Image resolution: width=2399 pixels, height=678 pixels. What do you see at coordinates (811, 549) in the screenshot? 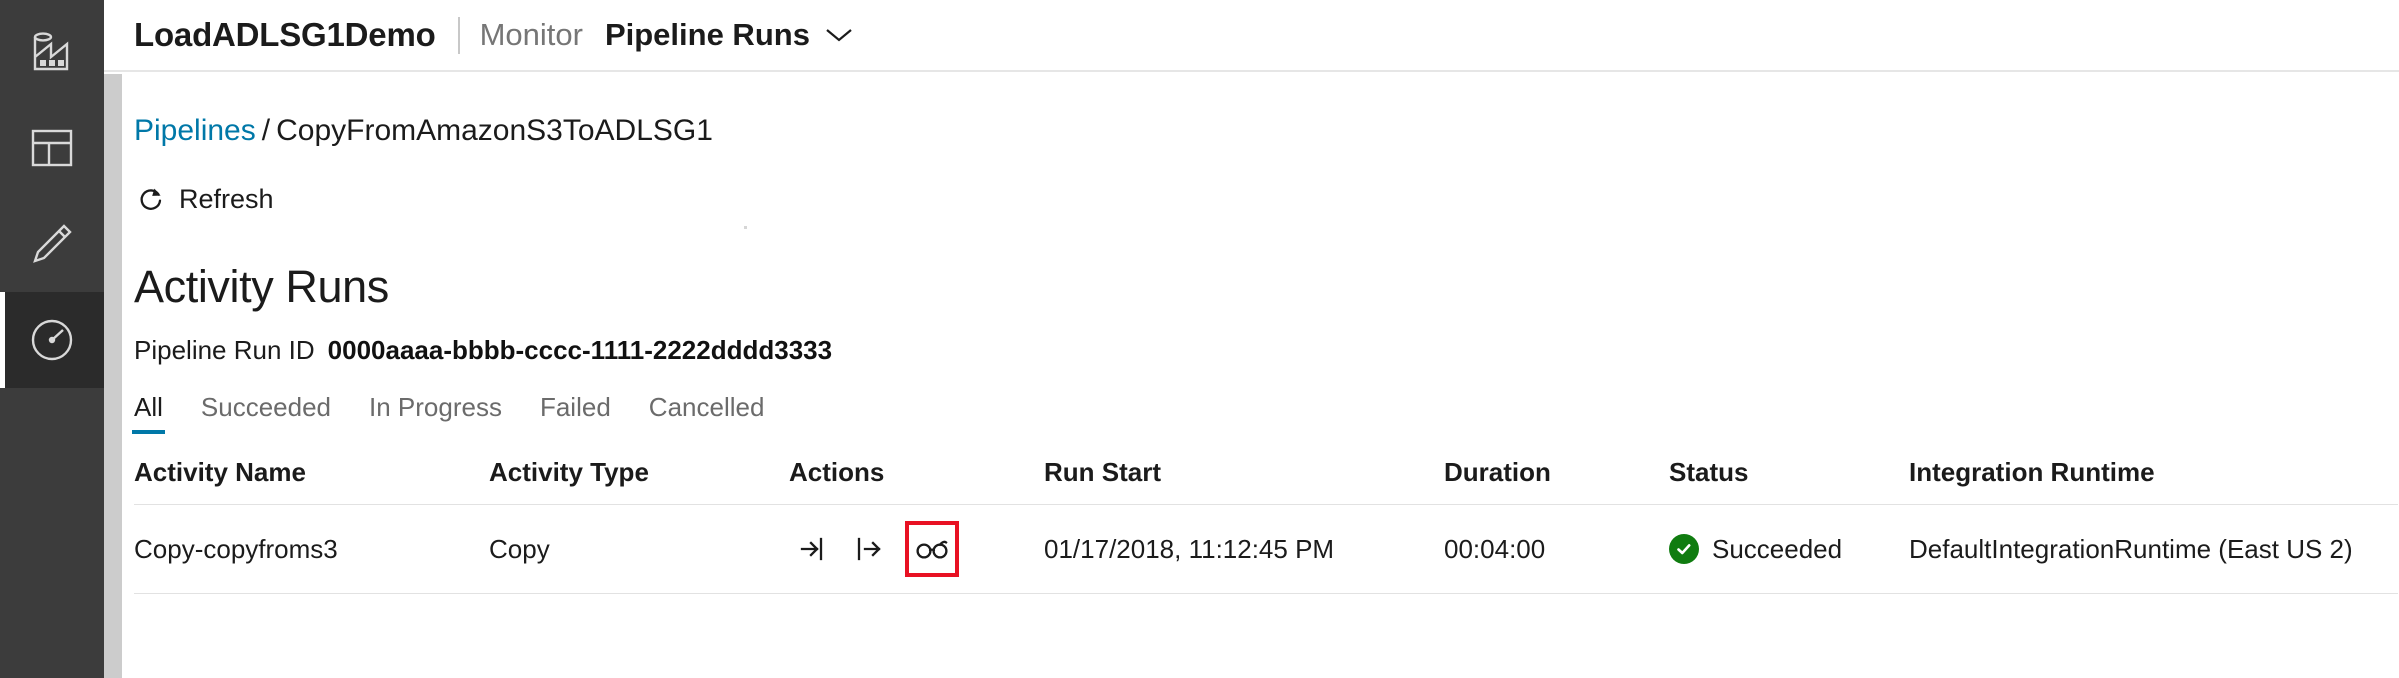
I see `input-icon` at bounding box center [811, 549].